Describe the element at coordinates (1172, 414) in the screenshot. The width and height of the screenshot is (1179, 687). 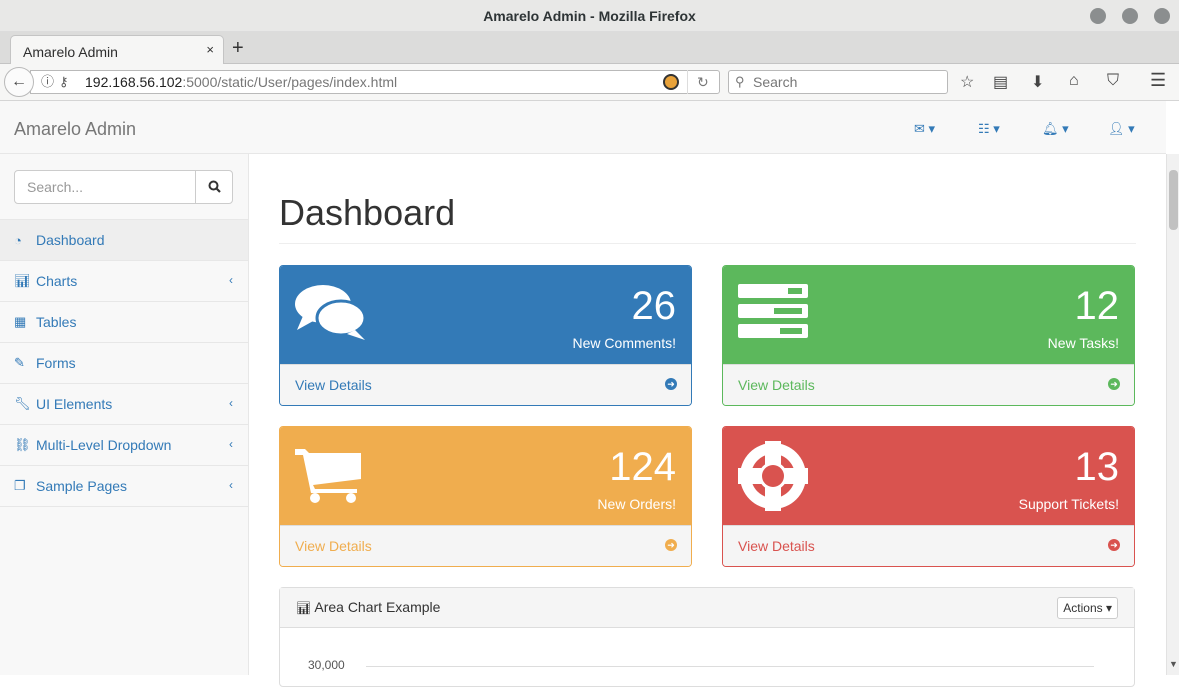
I see `page-scrollbar: ▼` at that location.